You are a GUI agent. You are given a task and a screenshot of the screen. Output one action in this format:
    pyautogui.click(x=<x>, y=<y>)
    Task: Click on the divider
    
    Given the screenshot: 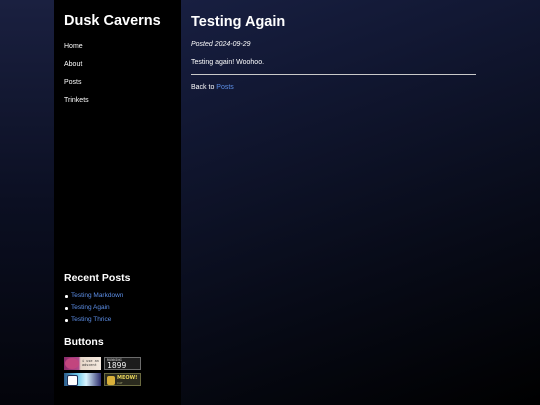 What is the action you would take?
    pyautogui.click(x=333, y=74)
    